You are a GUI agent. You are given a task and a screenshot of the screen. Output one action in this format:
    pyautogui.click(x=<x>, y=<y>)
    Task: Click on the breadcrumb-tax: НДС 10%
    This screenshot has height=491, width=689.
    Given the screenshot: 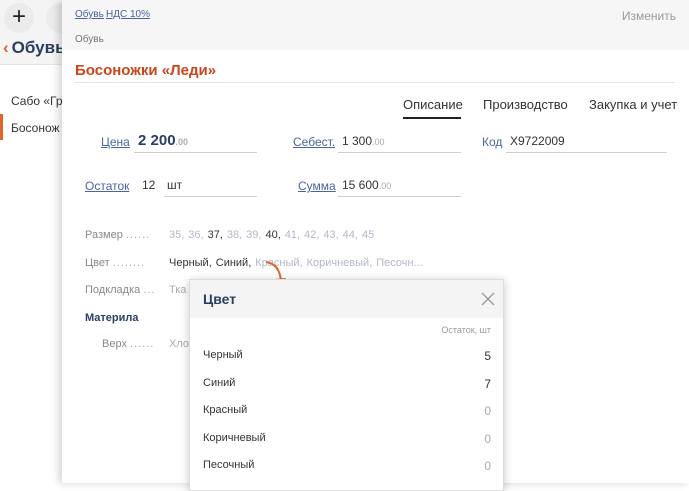 What is the action you would take?
    pyautogui.click(x=128, y=14)
    